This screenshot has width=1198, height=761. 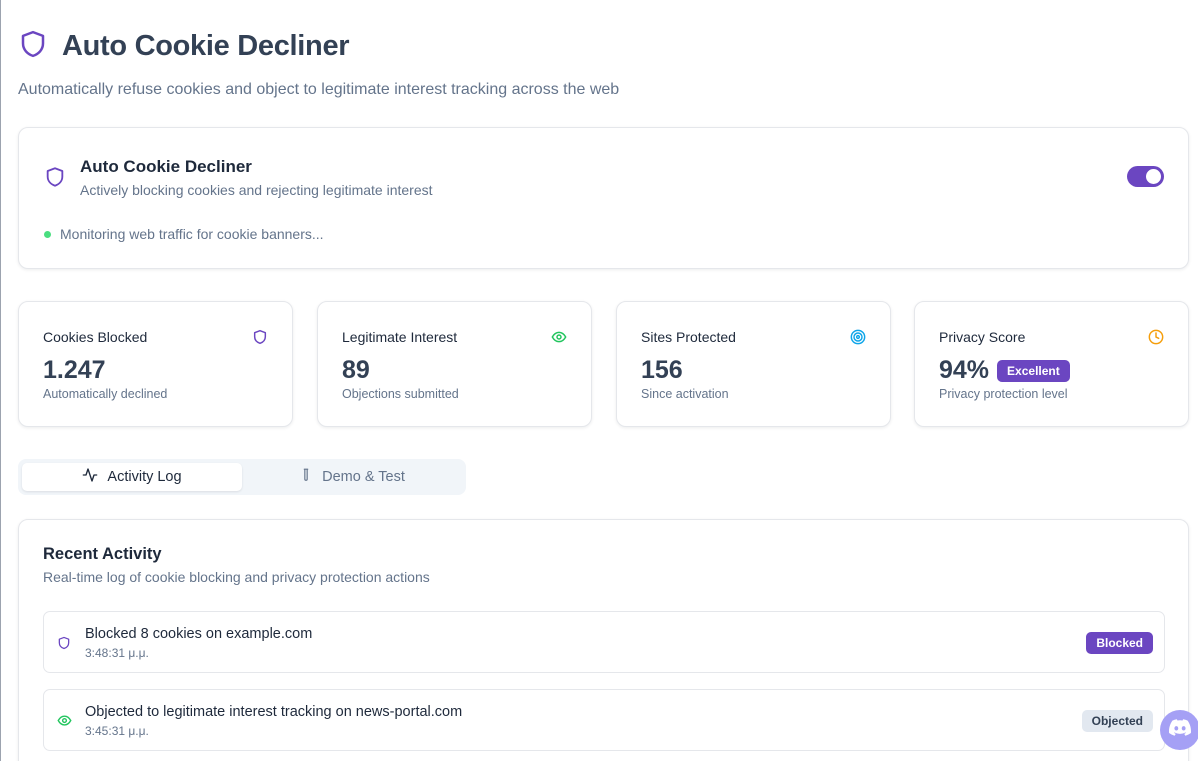 I want to click on tab-activity-log: Activity Log, so click(x=132, y=477).